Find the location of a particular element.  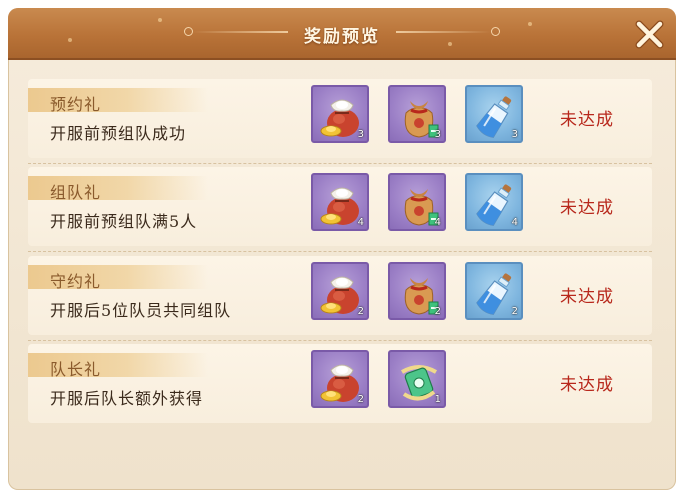

reward-name-tag: 守约礼 is located at coordinates (118, 278).